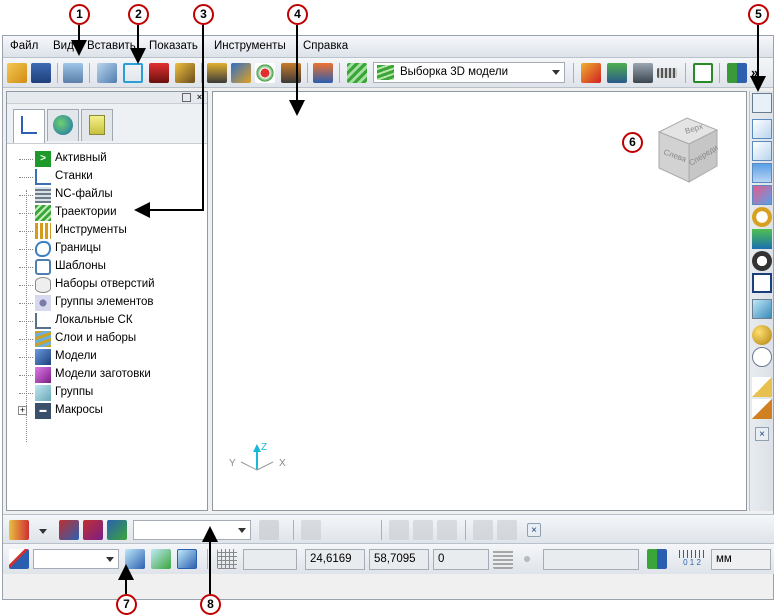 This screenshot has width=774, height=616. I want to click on tree-item-toolpaths: Траектории, so click(110, 213).